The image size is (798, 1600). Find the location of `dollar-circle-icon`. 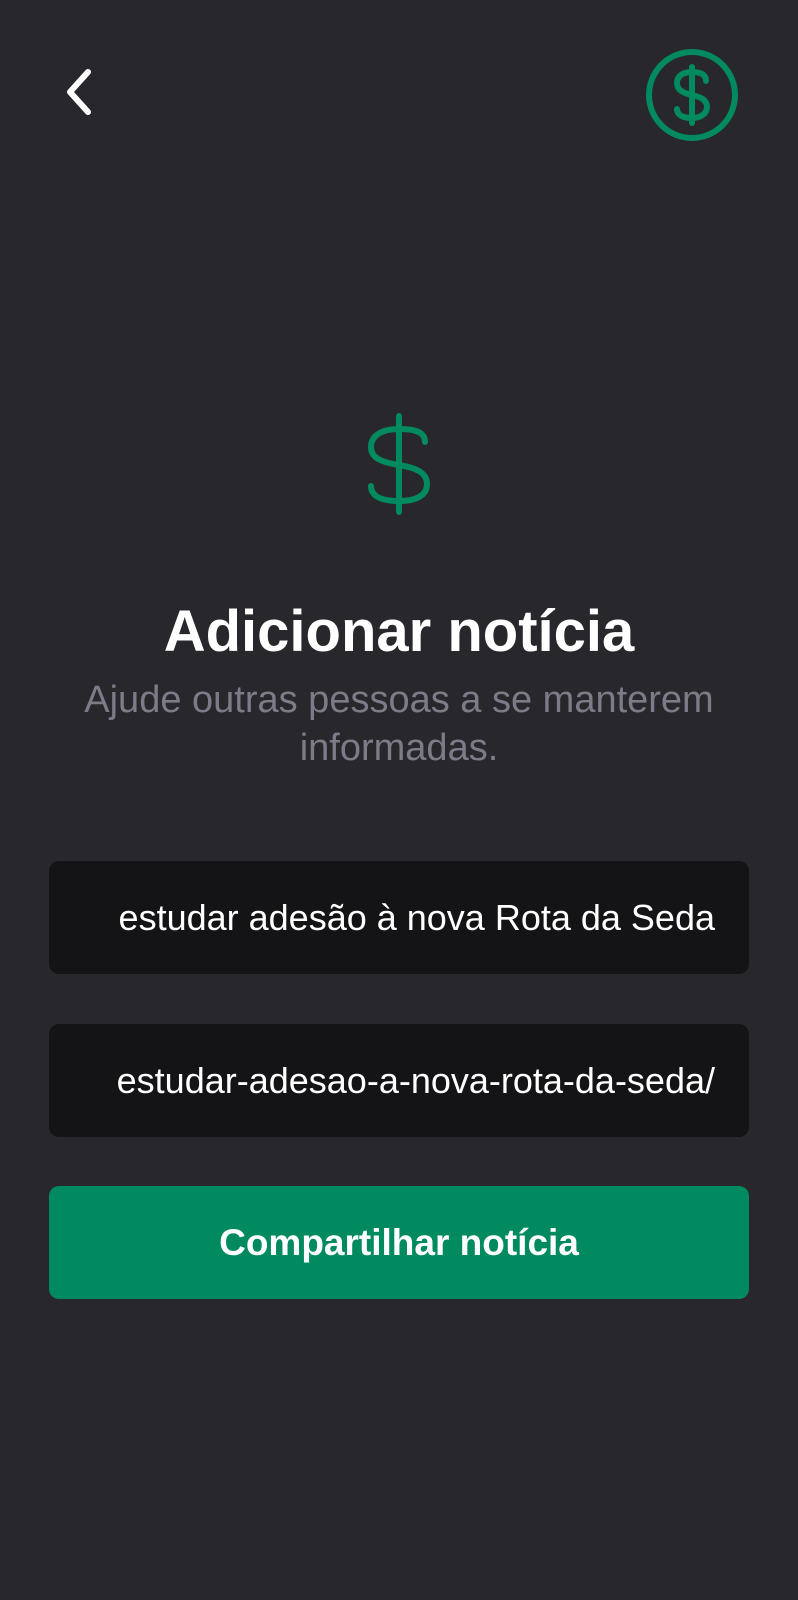

dollar-circle-icon is located at coordinates (692, 95).